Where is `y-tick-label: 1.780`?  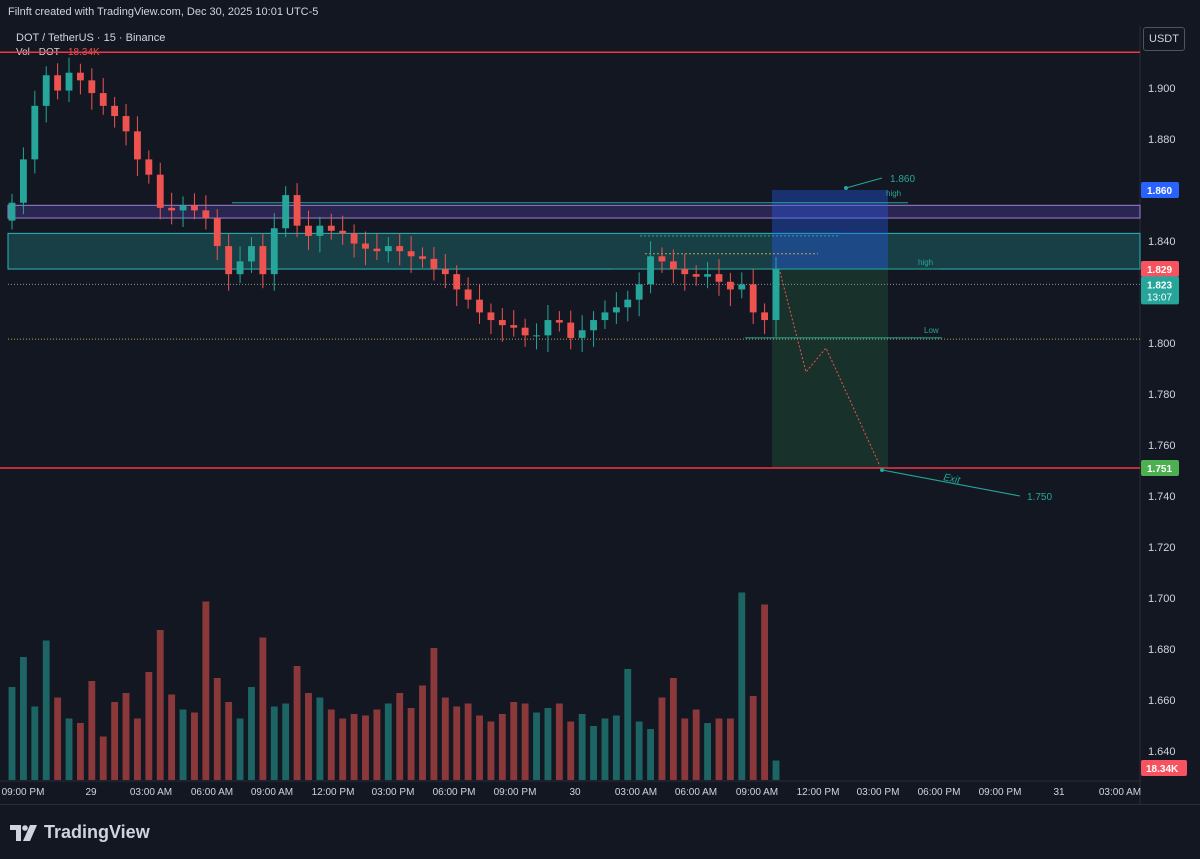
y-tick-label: 1.780 is located at coordinates (1162, 395).